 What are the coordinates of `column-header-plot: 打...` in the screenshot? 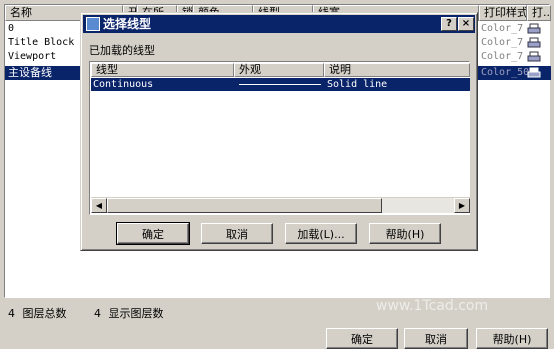 It's located at (539, 13).